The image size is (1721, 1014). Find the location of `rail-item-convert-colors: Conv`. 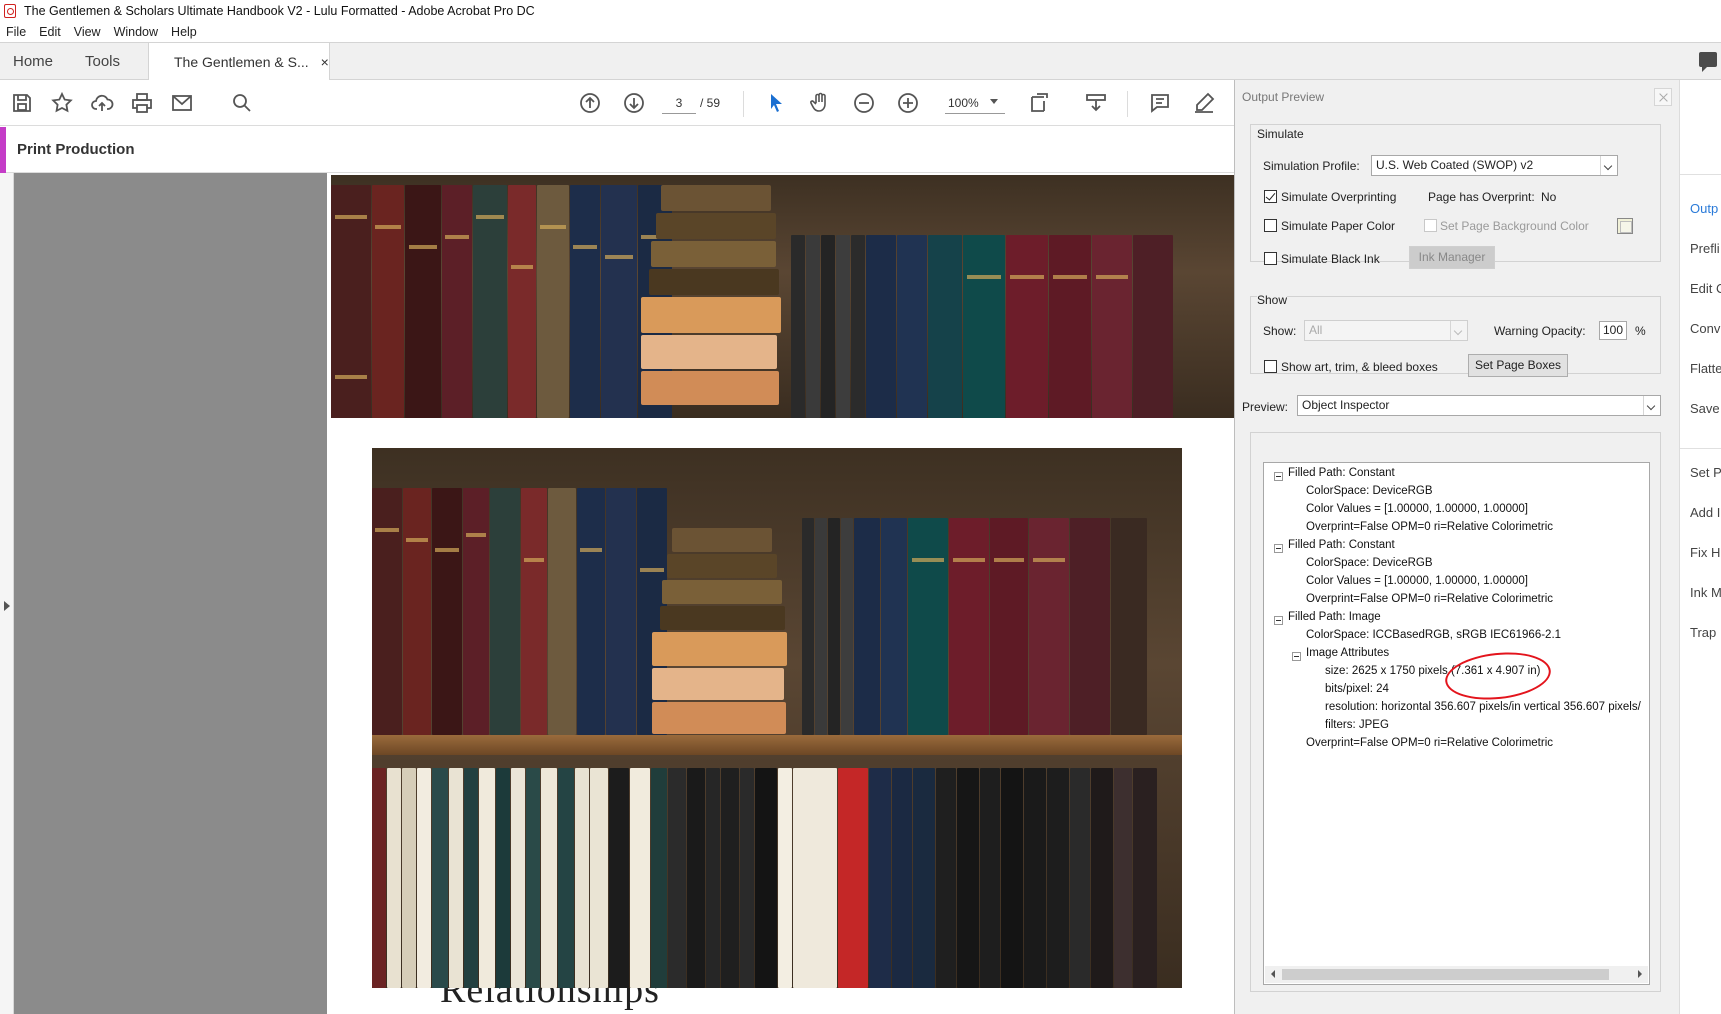

rail-item-convert-colors: Conv is located at coordinates (1705, 328).